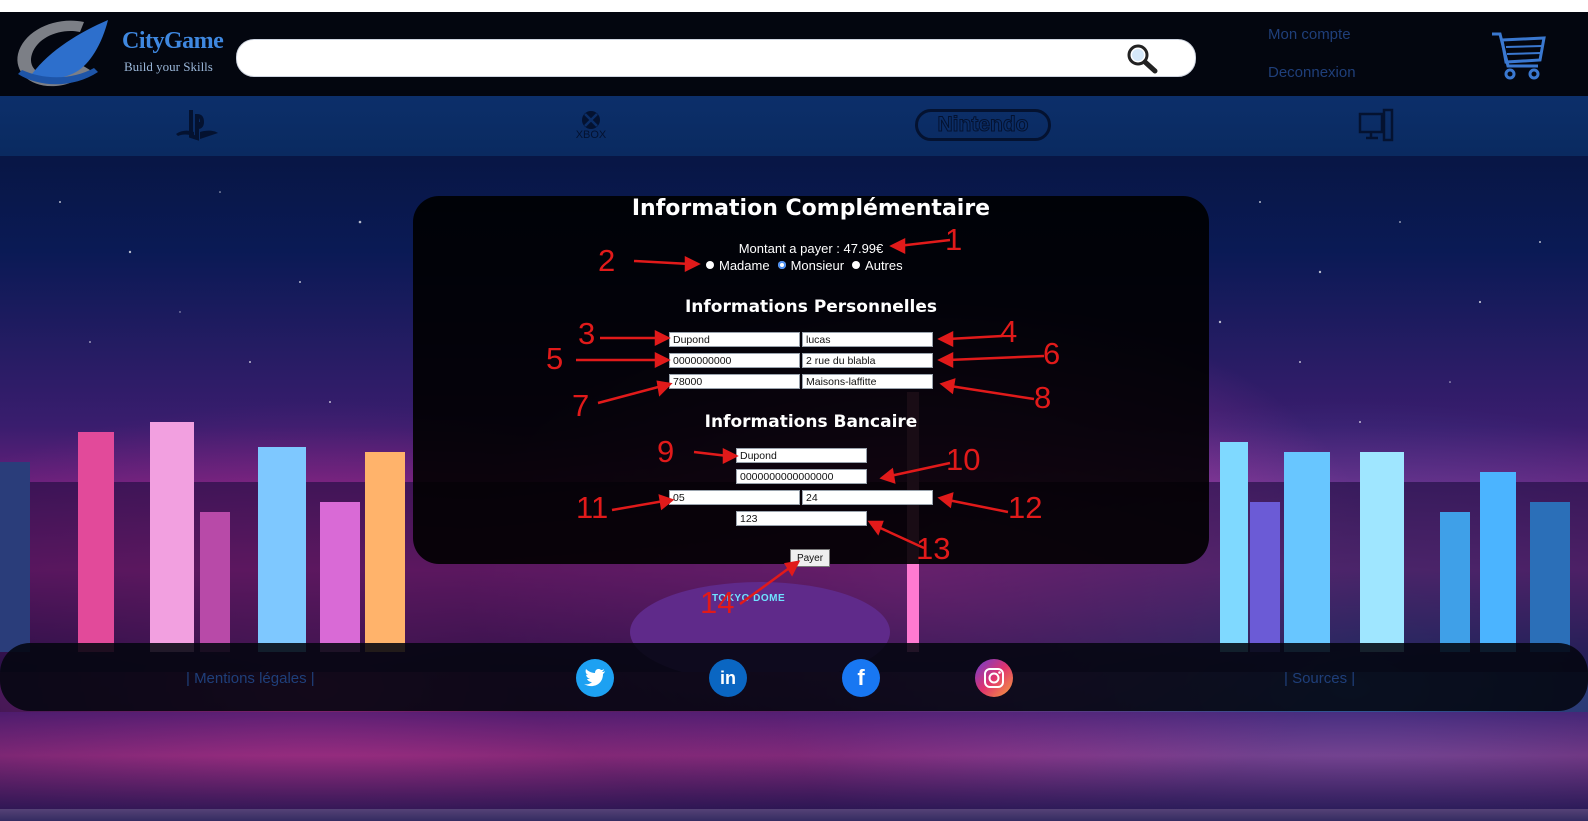  I want to click on annotation-5: 5, so click(555, 358).